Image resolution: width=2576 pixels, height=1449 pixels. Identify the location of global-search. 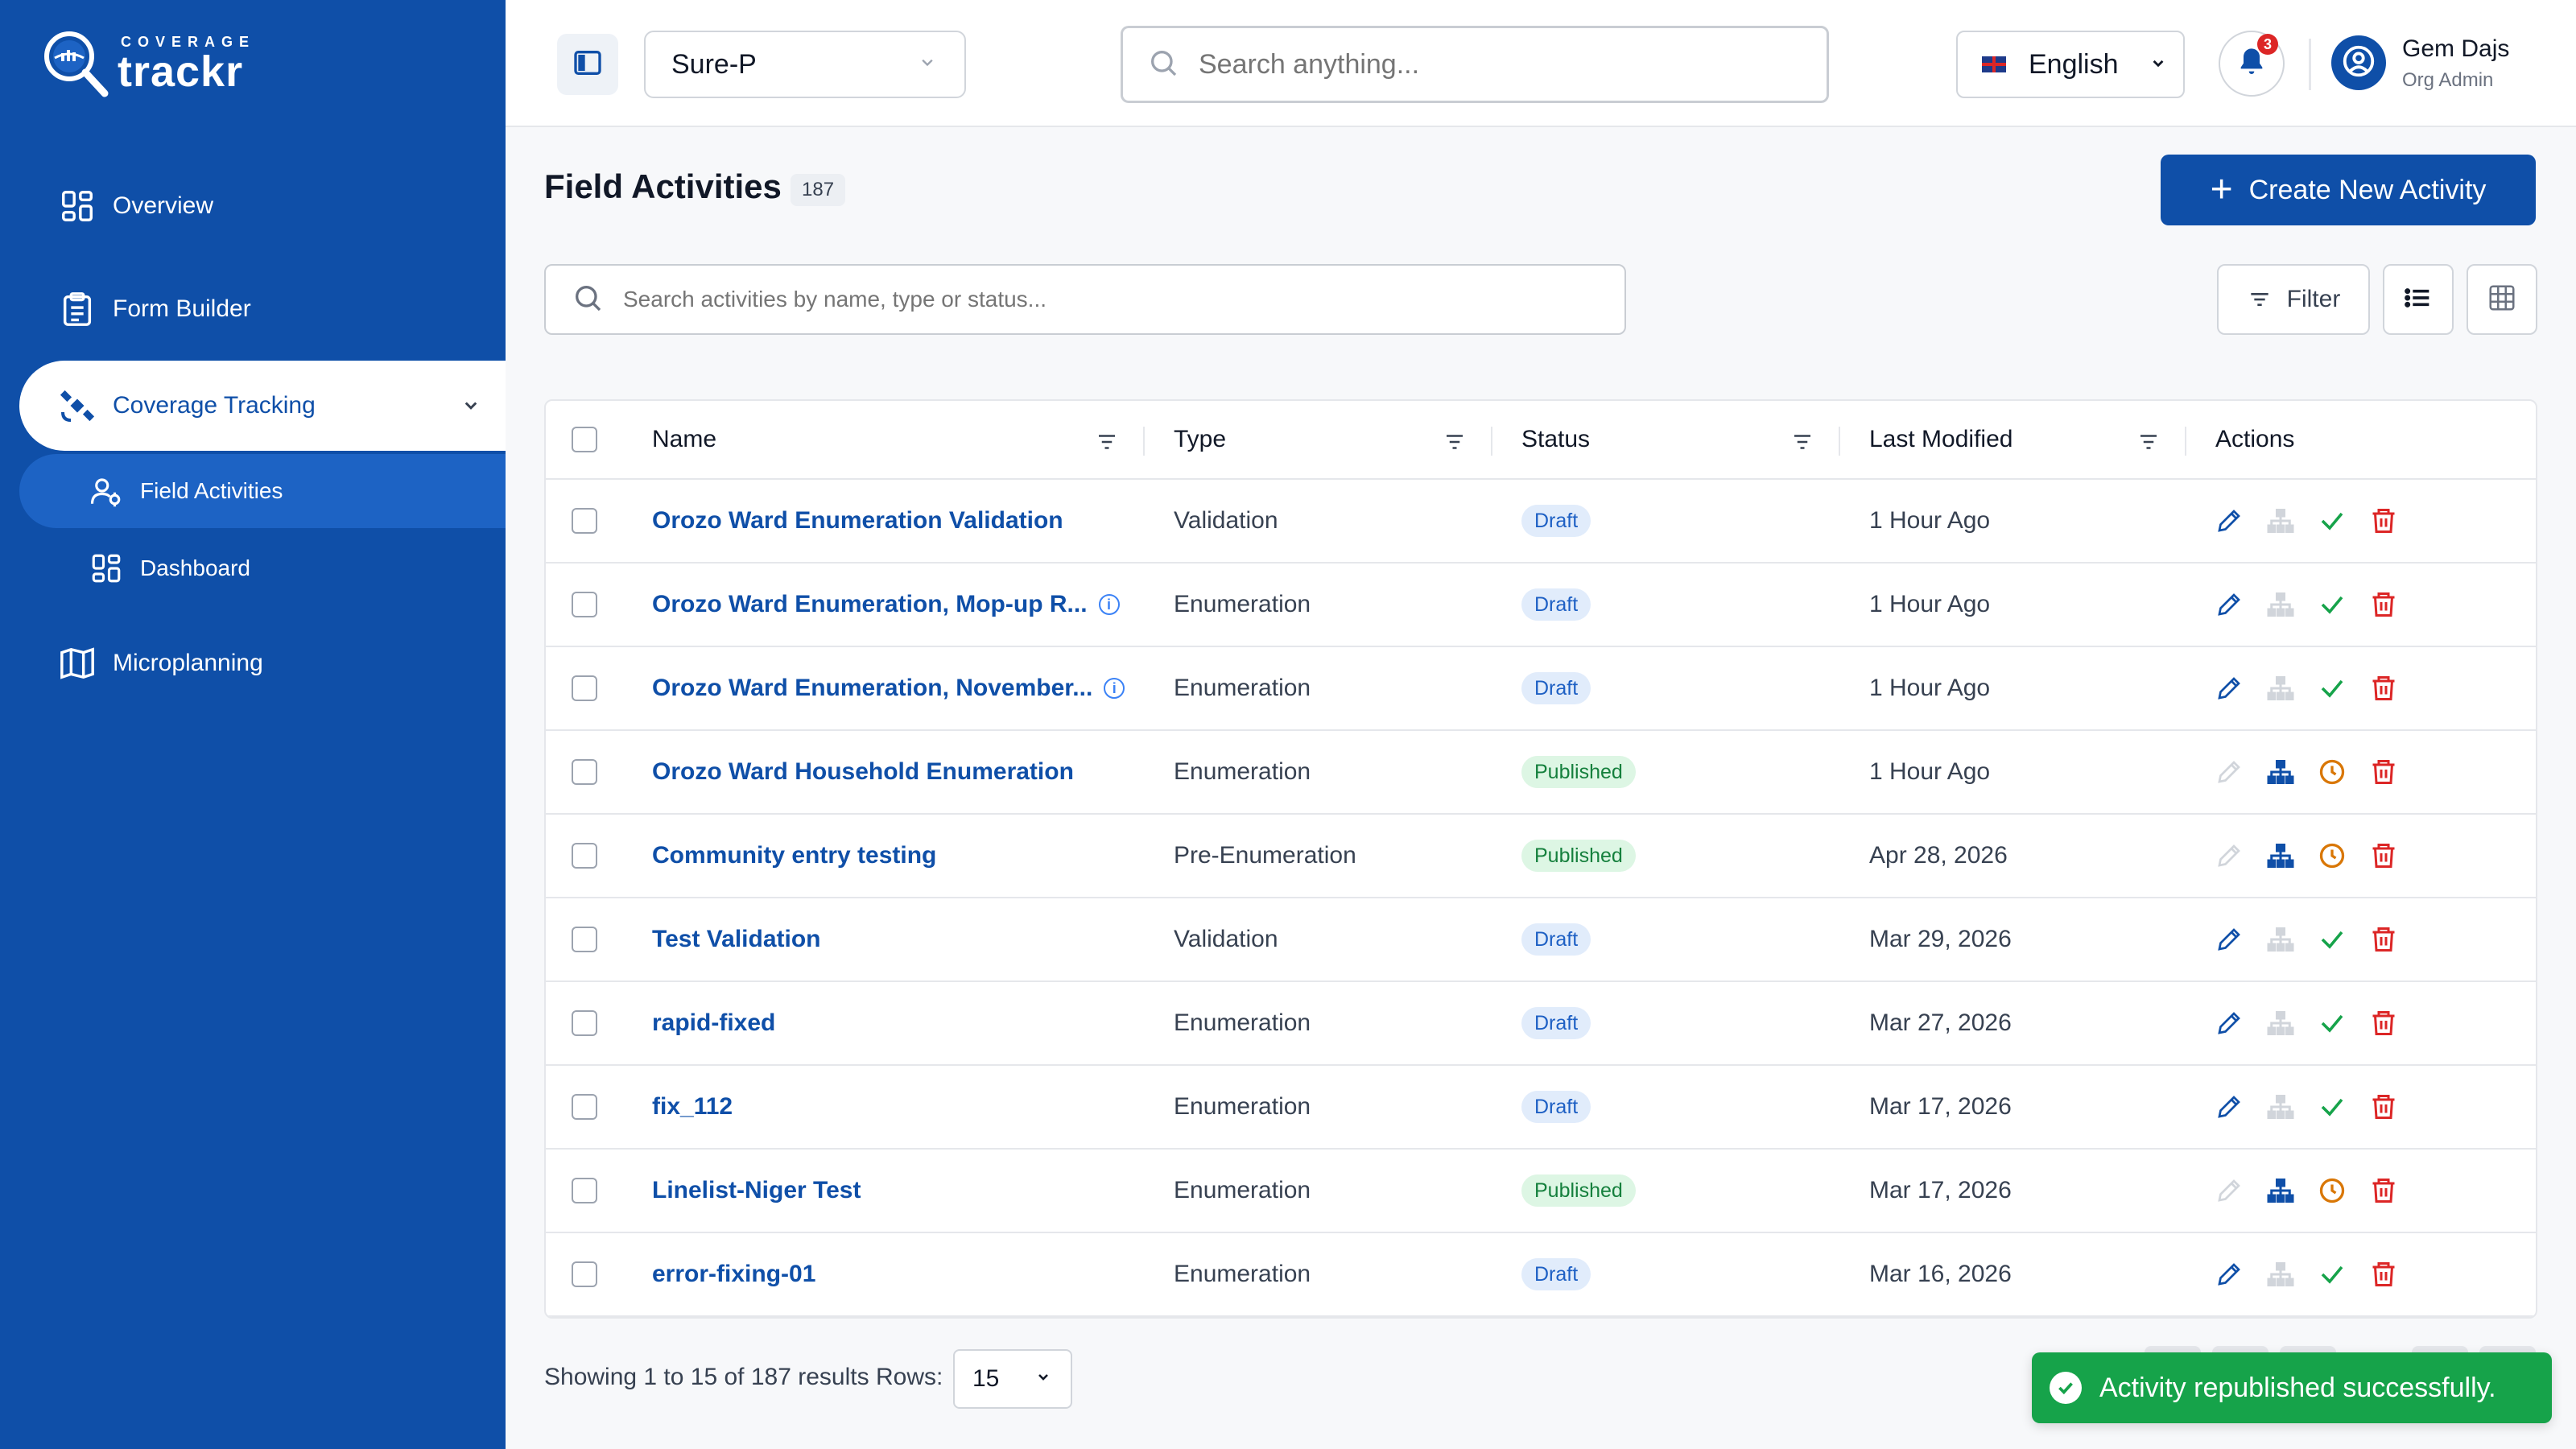
(1475, 64).